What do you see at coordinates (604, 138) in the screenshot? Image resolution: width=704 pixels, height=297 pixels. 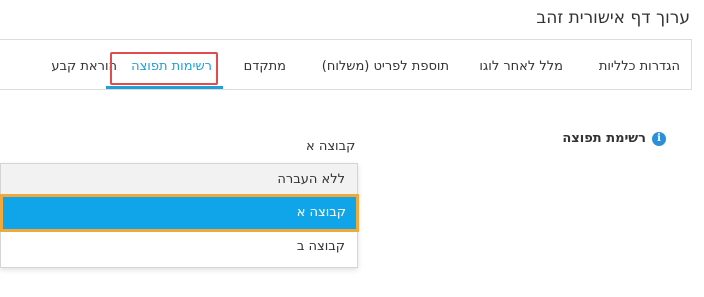 I see `mailing-list-label-text: רשימת תפוצה` at bounding box center [604, 138].